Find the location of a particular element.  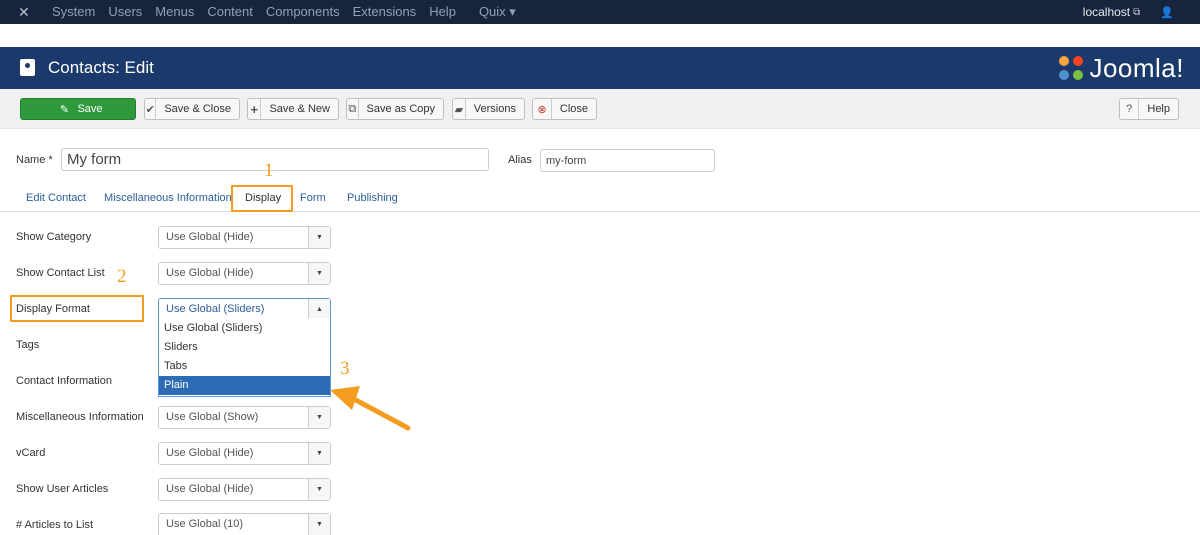

joomla-logo: Joomla! is located at coordinates (1120, 68).